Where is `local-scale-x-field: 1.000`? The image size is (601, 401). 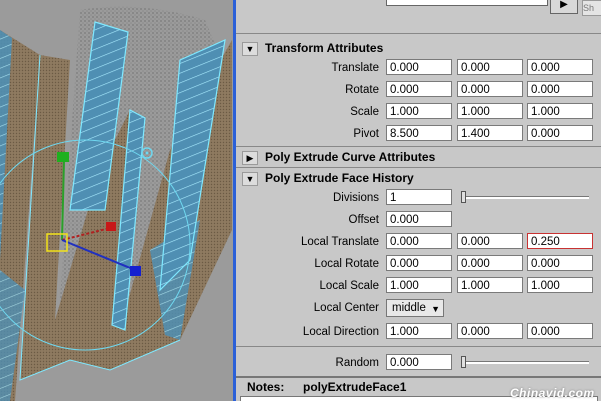
local-scale-x-field: 1.000 is located at coordinates (419, 285).